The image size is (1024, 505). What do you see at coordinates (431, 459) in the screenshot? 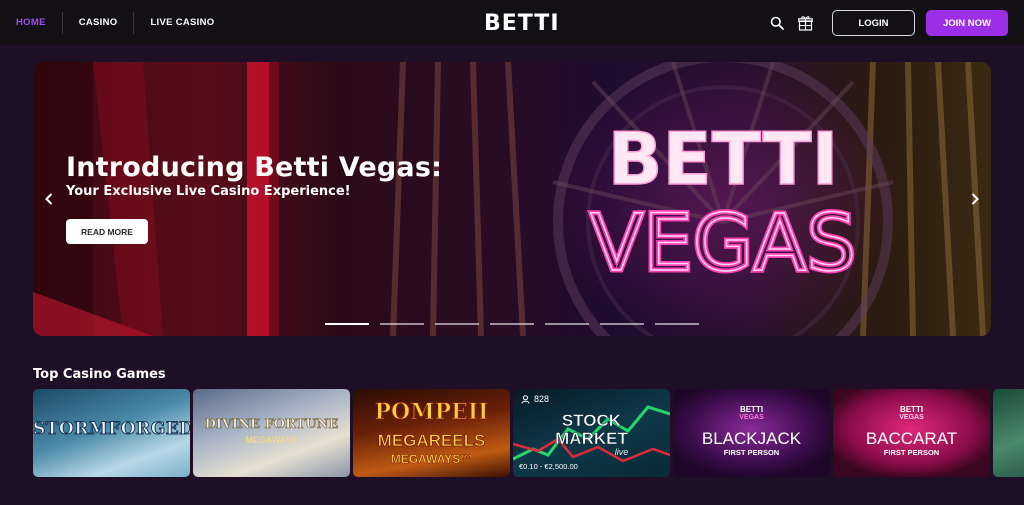
I see `game-subtitle-2: MEGAWAYS™` at bounding box center [431, 459].